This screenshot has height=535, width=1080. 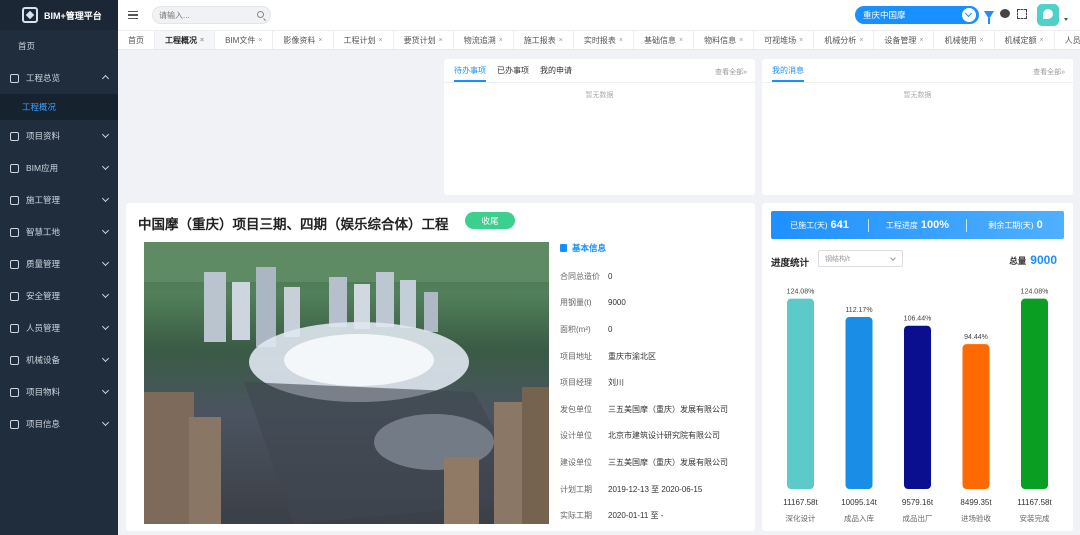 What do you see at coordinates (59, 360) in the screenshot?
I see `sidebar-item: 机械设备` at bounding box center [59, 360].